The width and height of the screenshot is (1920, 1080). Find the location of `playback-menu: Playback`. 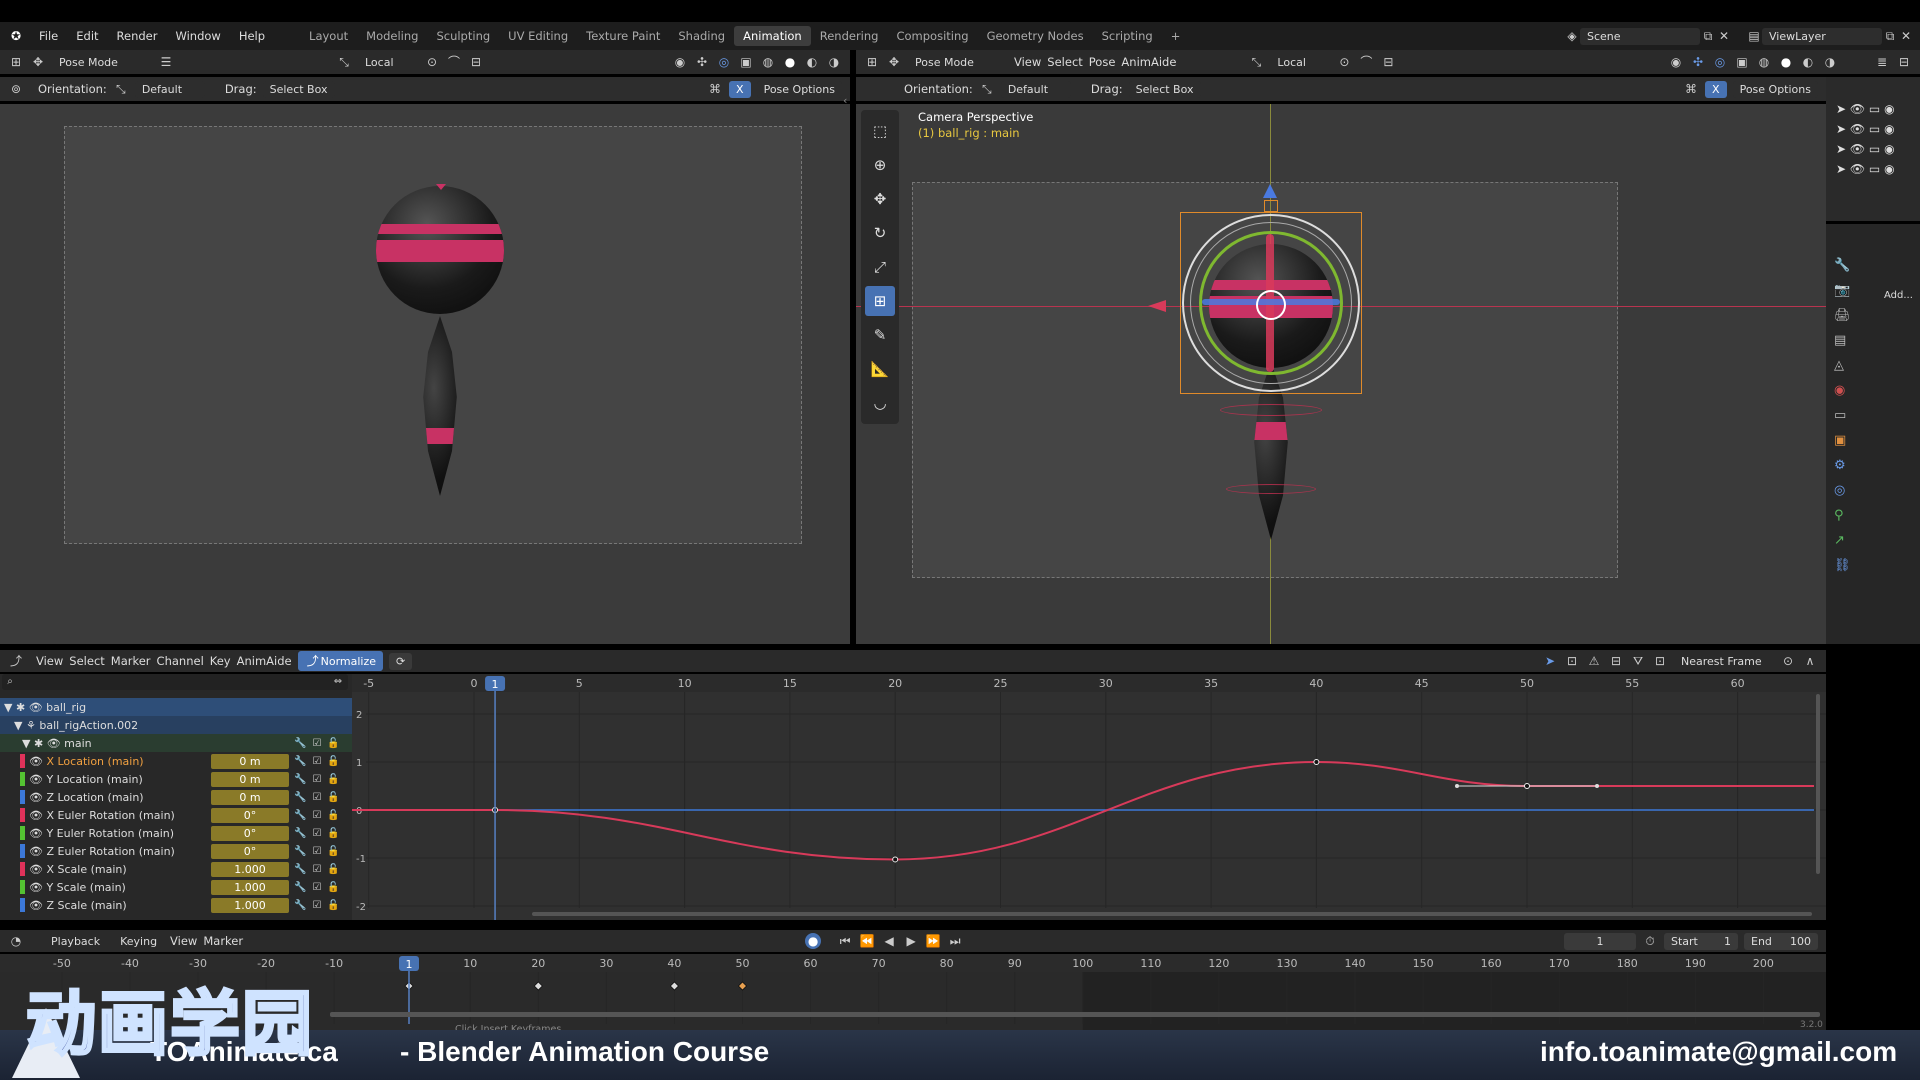

playback-menu: Playback is located at coordinates (76, 941).